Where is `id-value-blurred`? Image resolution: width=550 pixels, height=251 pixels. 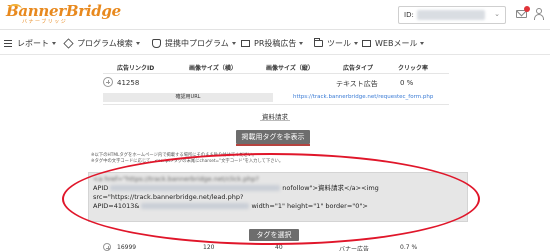 id-value-blurred is located at coordinates (451, 15).